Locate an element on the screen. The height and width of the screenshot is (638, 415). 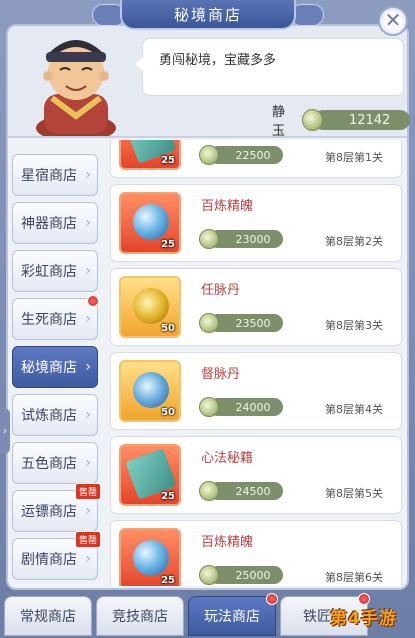
side-tab-label: 神器商店 is located at coordinates (49, 224).